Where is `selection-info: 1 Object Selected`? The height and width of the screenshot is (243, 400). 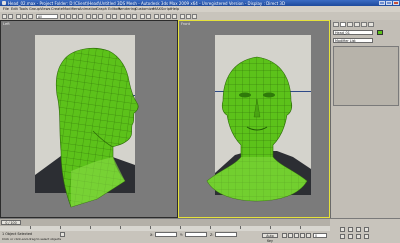 selection-info: 1 Object Selected is located at coordinates (17, 234).